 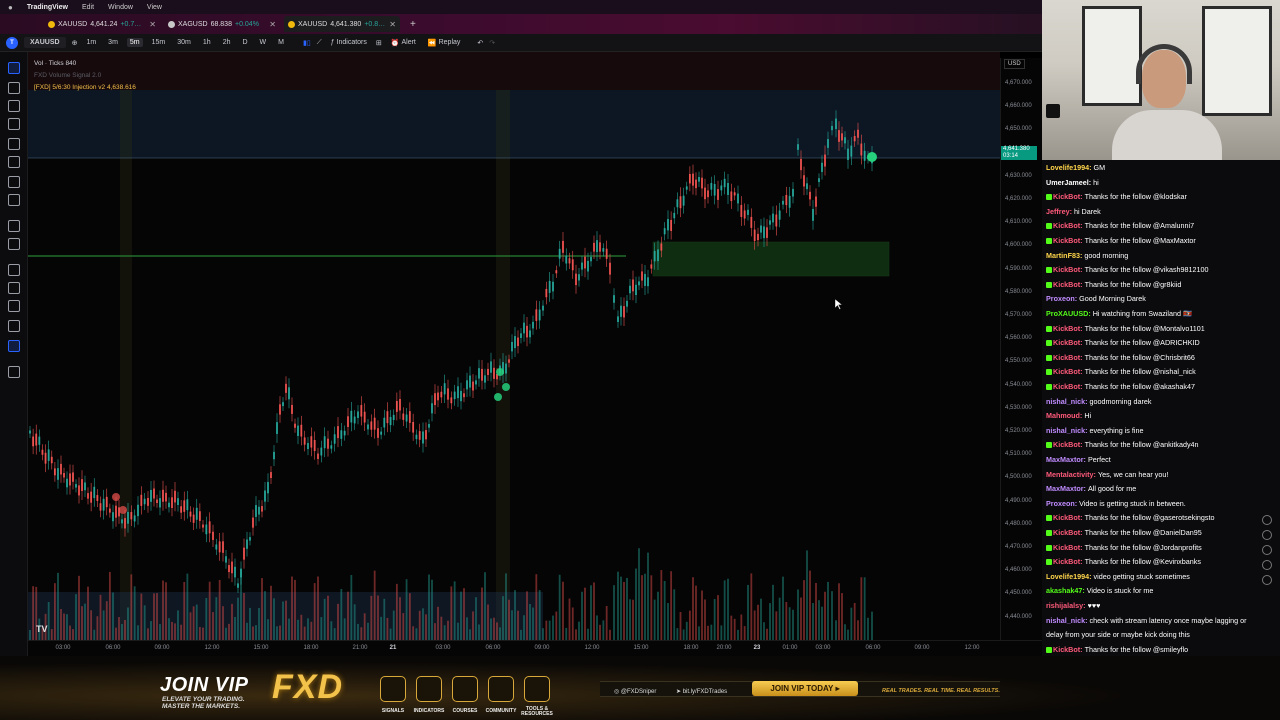 What do you see at coordinates (14, 200) in the screenshot?
I see `patterns-icon` at bounding box center [14, 200].